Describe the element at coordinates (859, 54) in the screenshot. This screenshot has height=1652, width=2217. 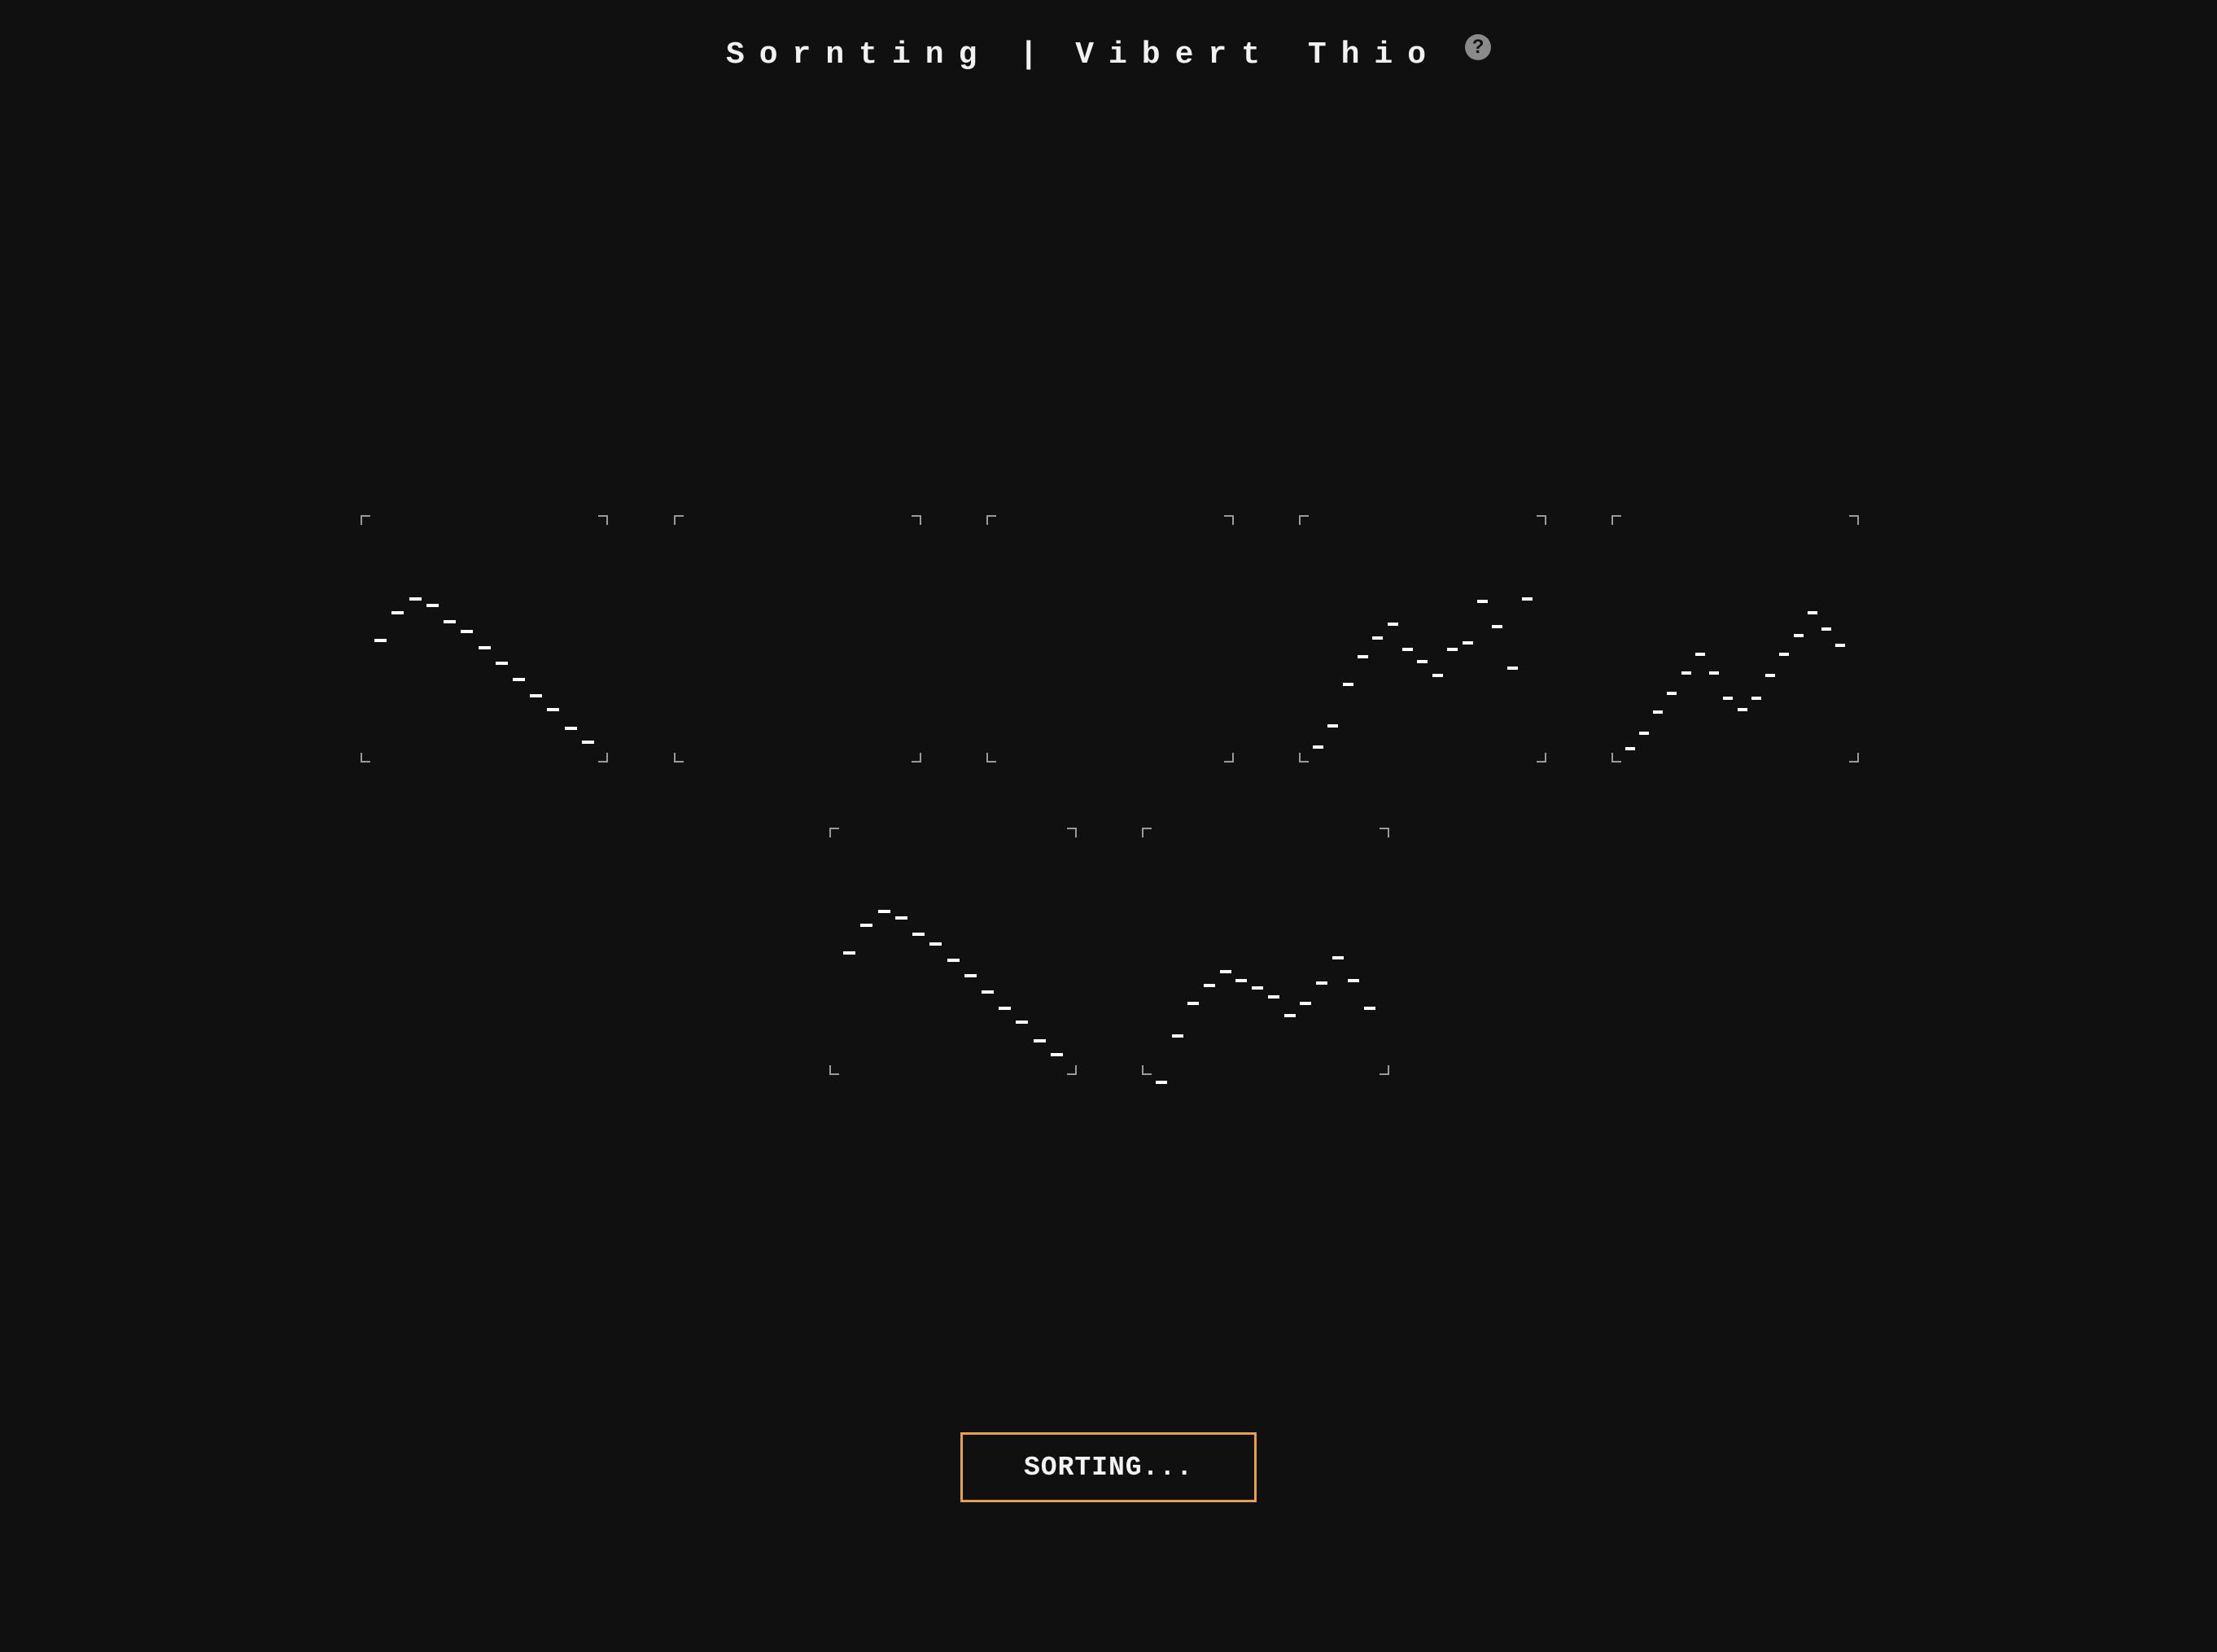
I see `app-title: Sornting` at that location.